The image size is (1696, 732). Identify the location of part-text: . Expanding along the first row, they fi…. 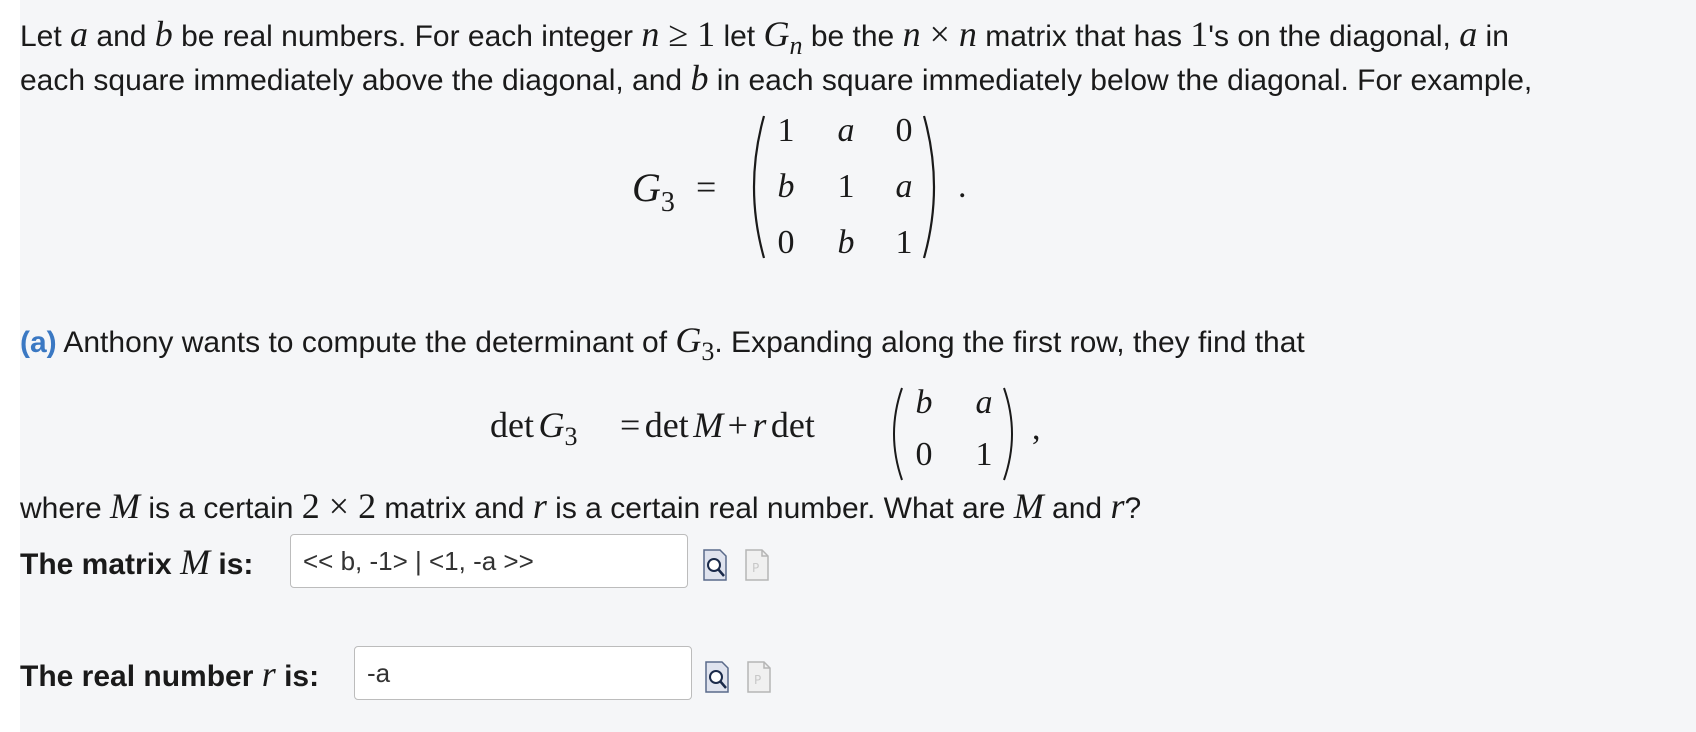
(1009, 342).